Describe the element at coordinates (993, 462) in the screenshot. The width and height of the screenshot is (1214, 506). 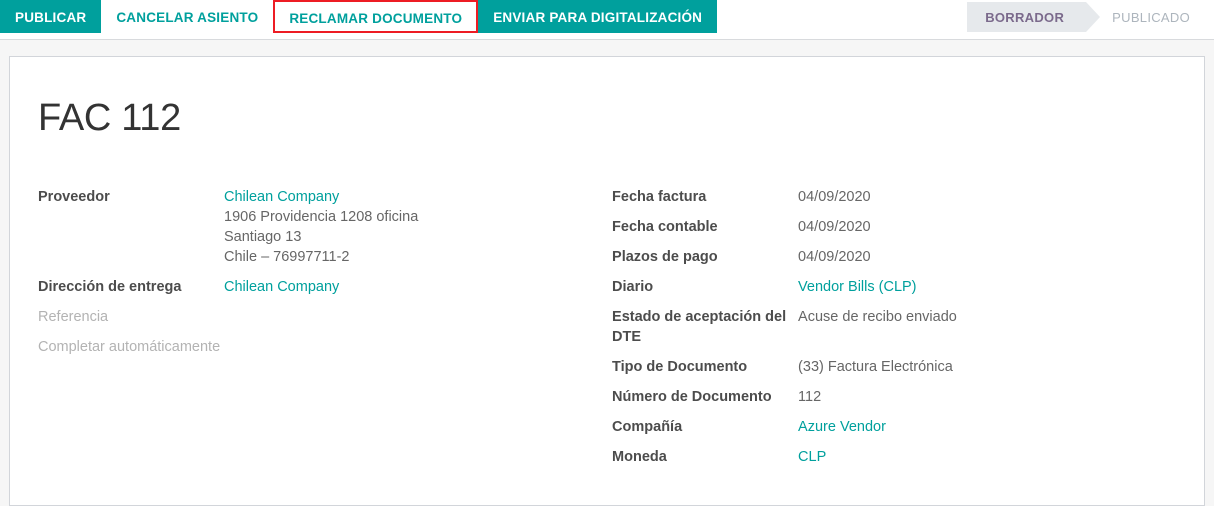
I see `field-value-moneda: CLP` at that location.